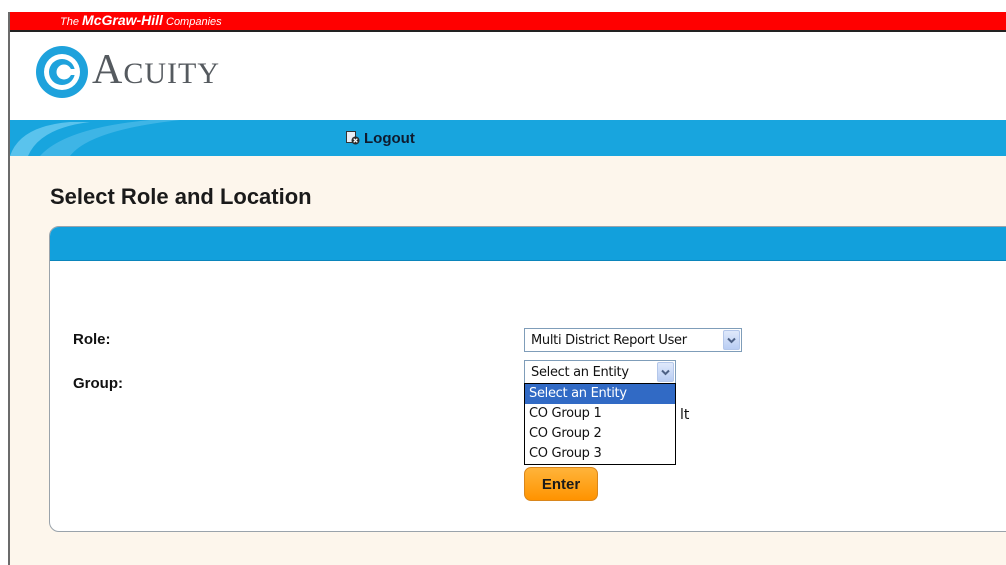 The image size is (1006, 565). Describe the element at coordinates (600, 394) in the screenshot. I see `group-option: Select an Entity` at that location.